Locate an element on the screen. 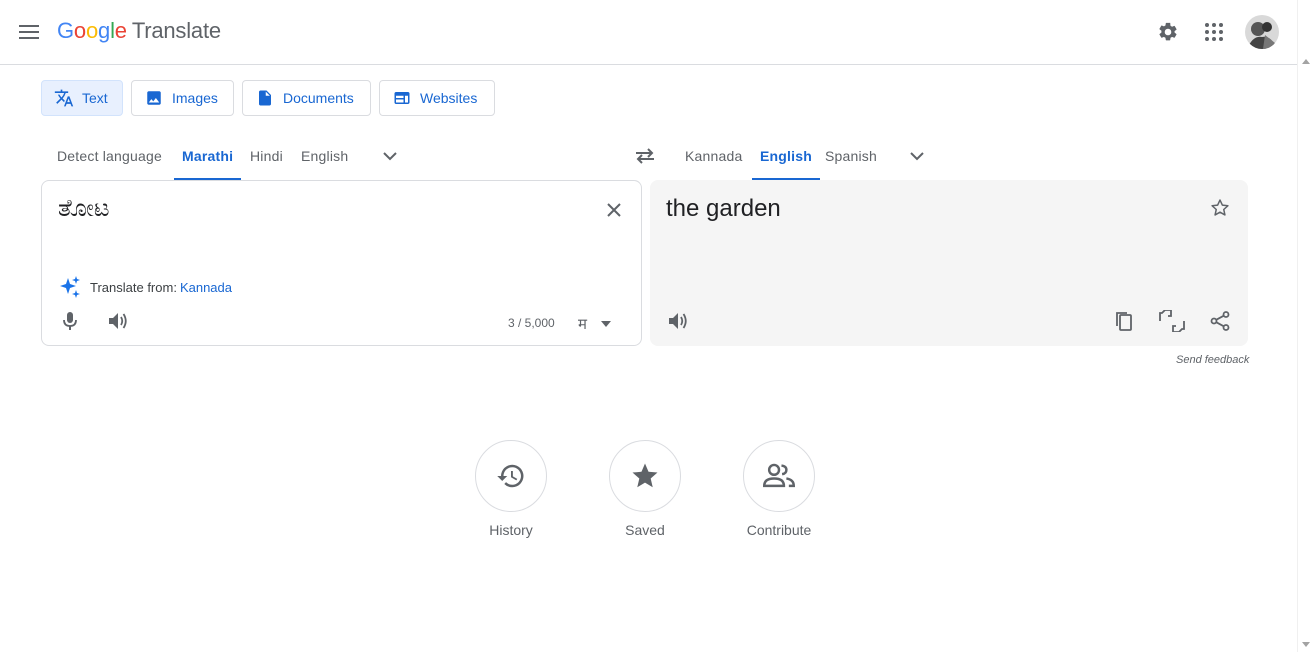  saved-button: Saved is located at coordinates (645, 489).